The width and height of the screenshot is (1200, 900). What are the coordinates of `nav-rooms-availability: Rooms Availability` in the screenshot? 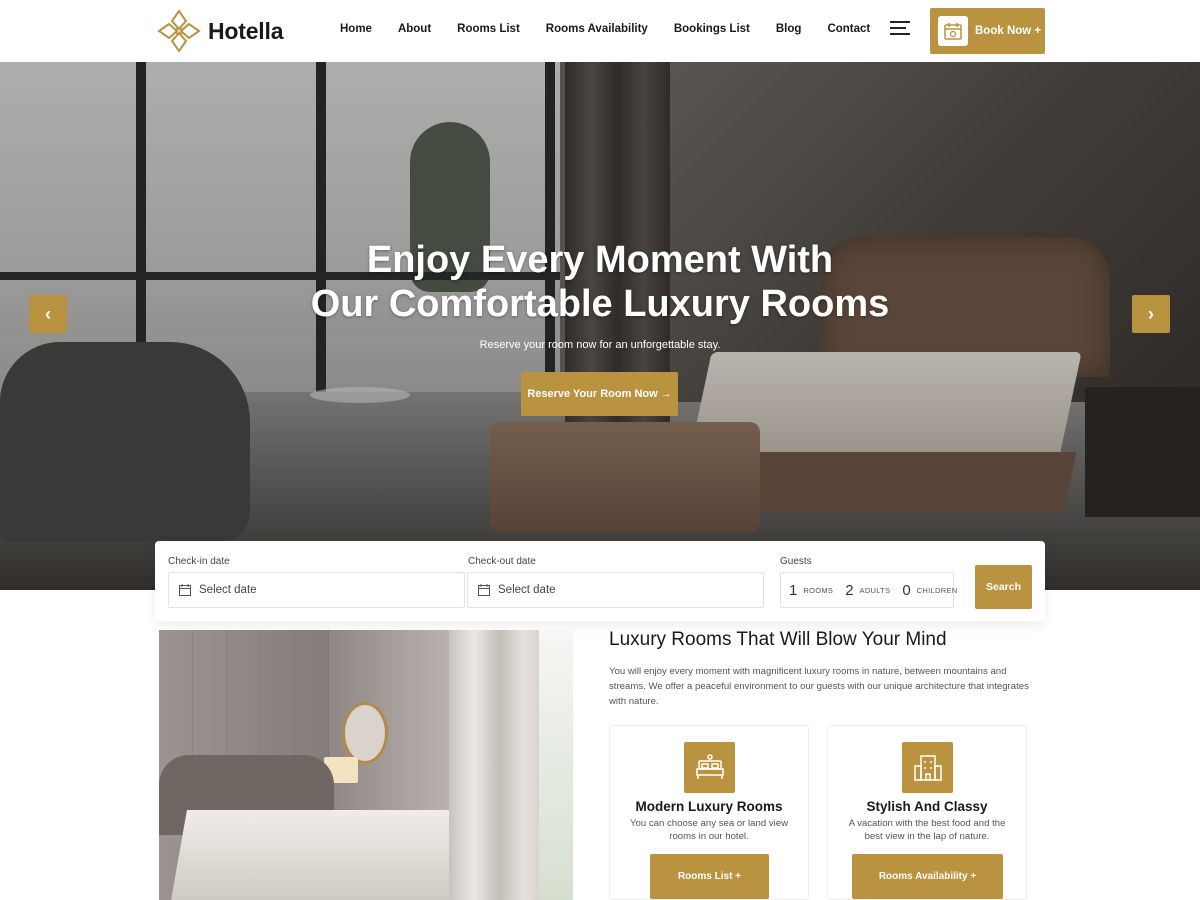 It's located at (597, 29).